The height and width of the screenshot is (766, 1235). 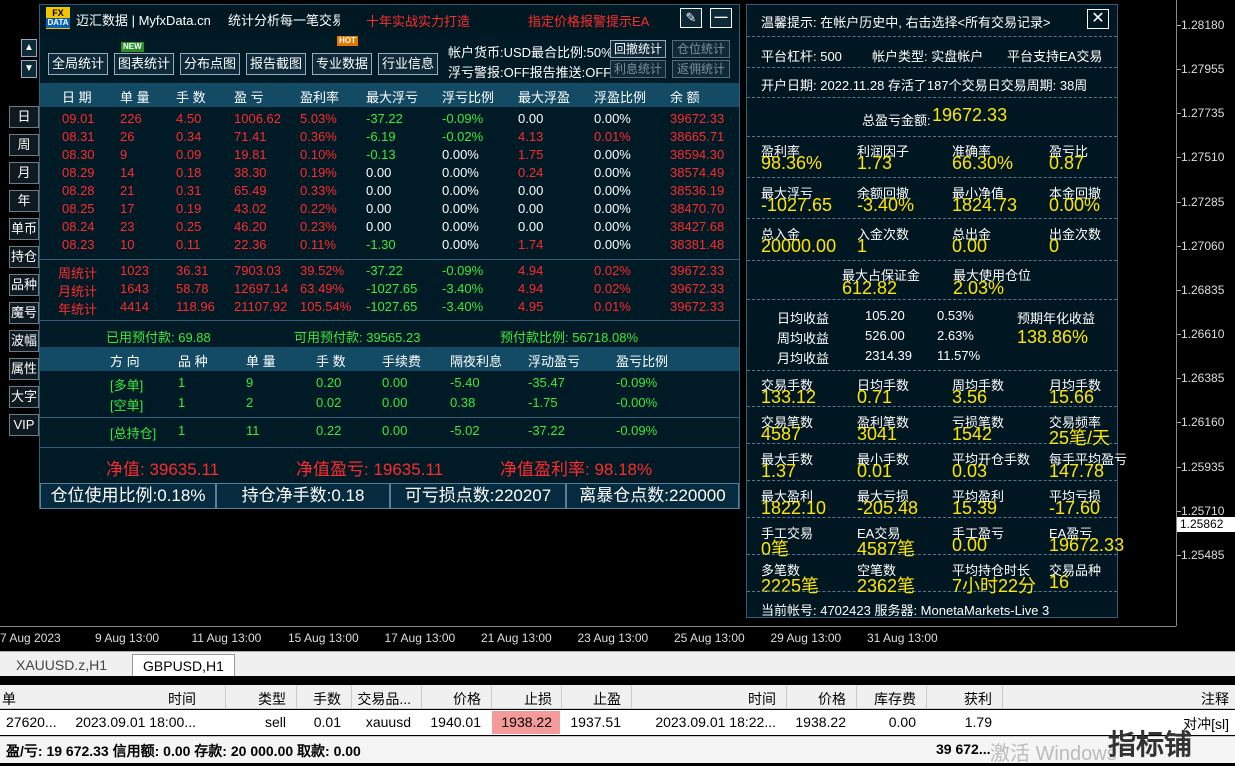 I want to click on stat-value: -3.40%, so click(x=886, y=204).